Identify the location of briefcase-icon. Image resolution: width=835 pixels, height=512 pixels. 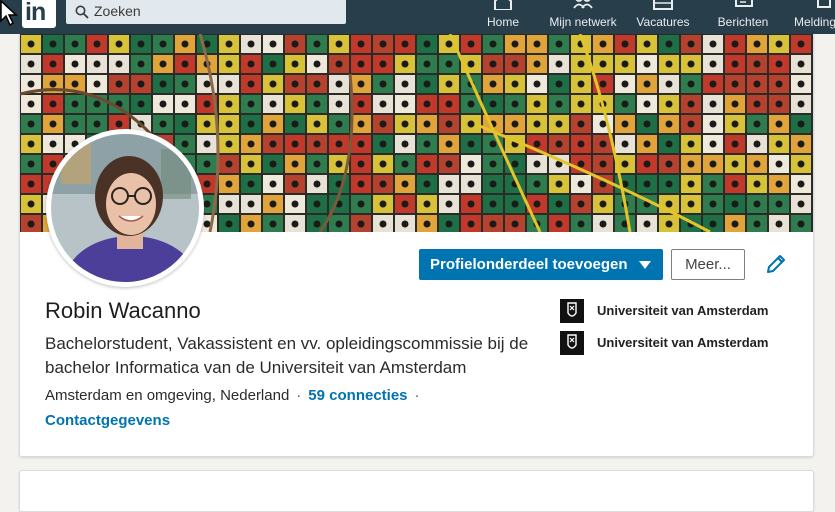
(663, 5).